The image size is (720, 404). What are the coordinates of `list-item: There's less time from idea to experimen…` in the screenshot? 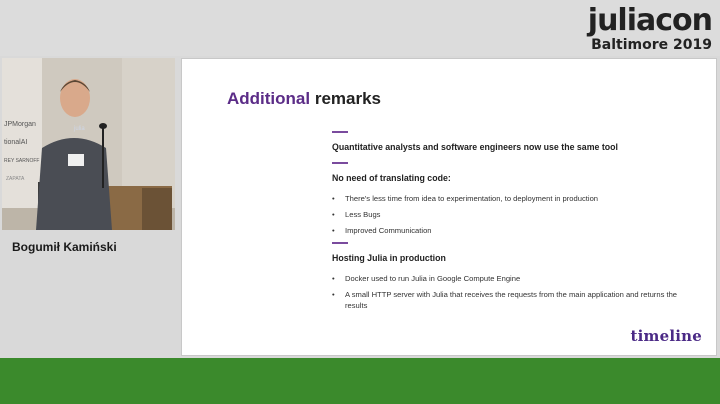 It's located at (512, 198).